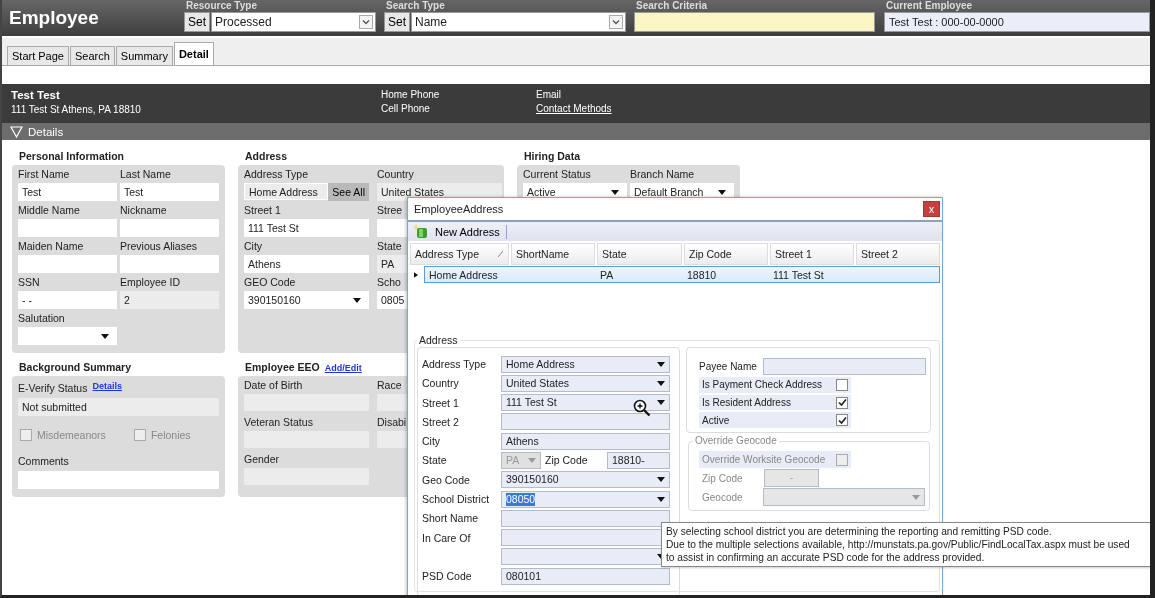 This screenshot has width=1155, height=598. What do you see at coordinates (549, 94) in the screenshot?
I see `info-label: Email` at bounding box center [549, 94].